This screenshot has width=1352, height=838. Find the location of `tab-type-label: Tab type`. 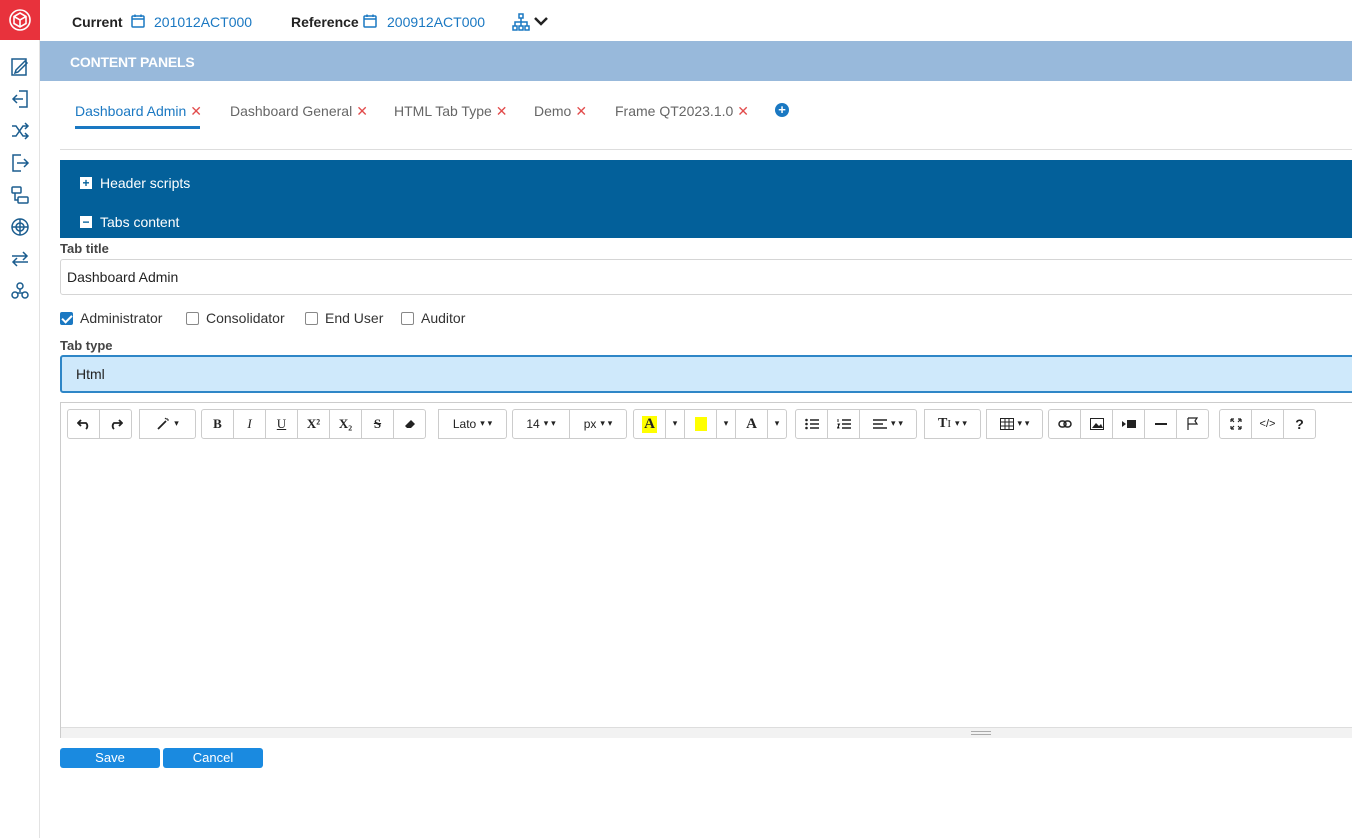

tab-type-label: Tab type is located at coordinates (86, 345).